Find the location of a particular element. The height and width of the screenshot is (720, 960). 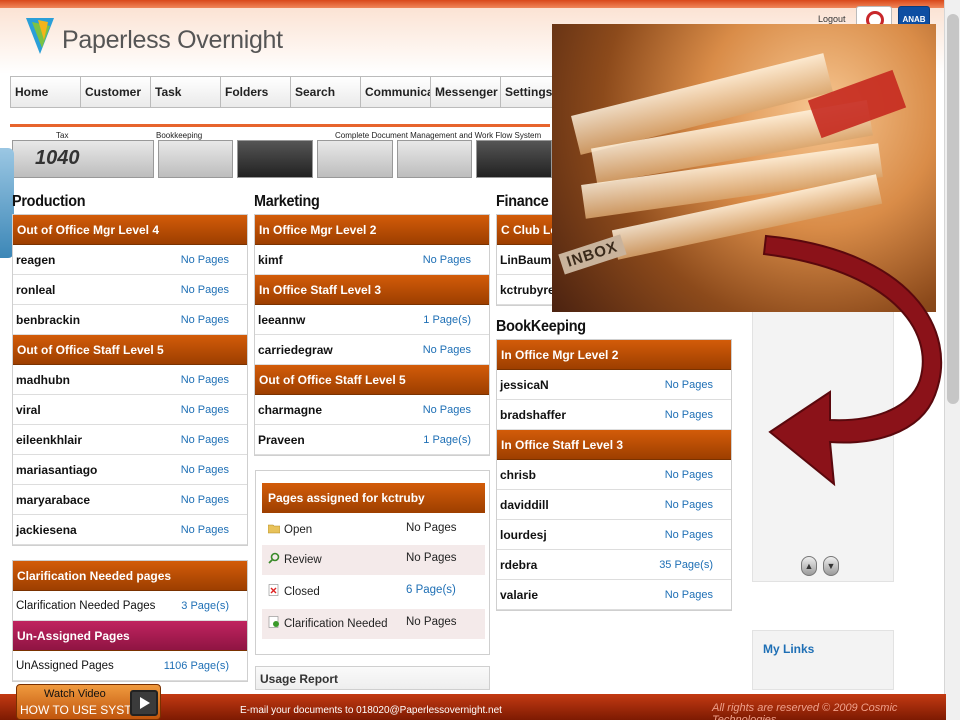

user-name: benbrackin is located at coordinates (48, 319).